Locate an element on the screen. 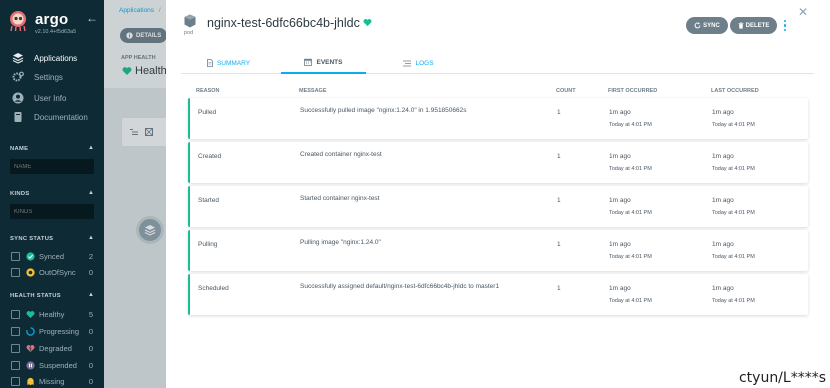 Image resolution: width=830 pixels, height=388 pixels. calendar-icon is located at coordinates (308, 62).